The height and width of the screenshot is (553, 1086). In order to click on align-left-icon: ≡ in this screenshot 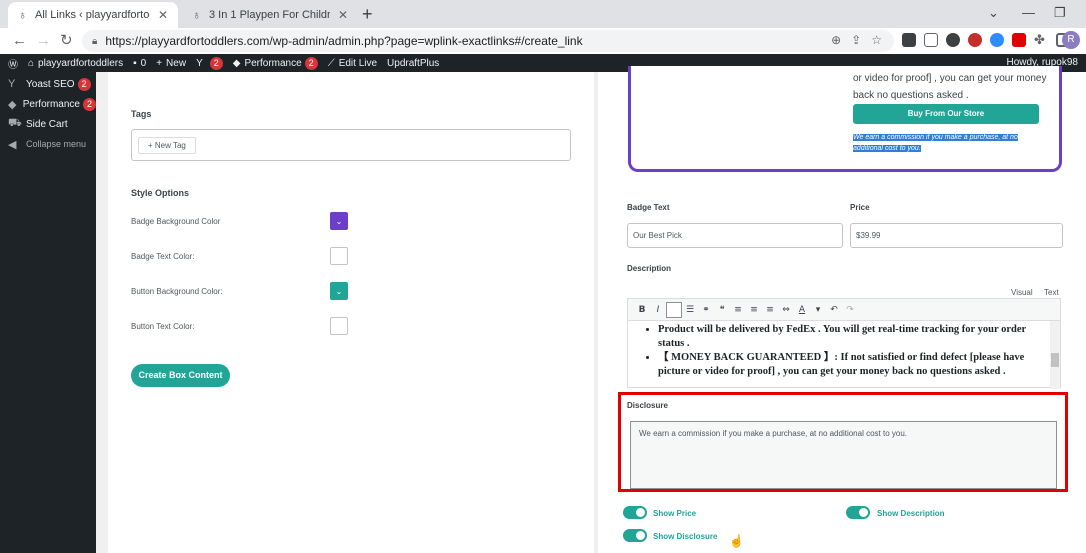, I will do `click(738, 310)`.